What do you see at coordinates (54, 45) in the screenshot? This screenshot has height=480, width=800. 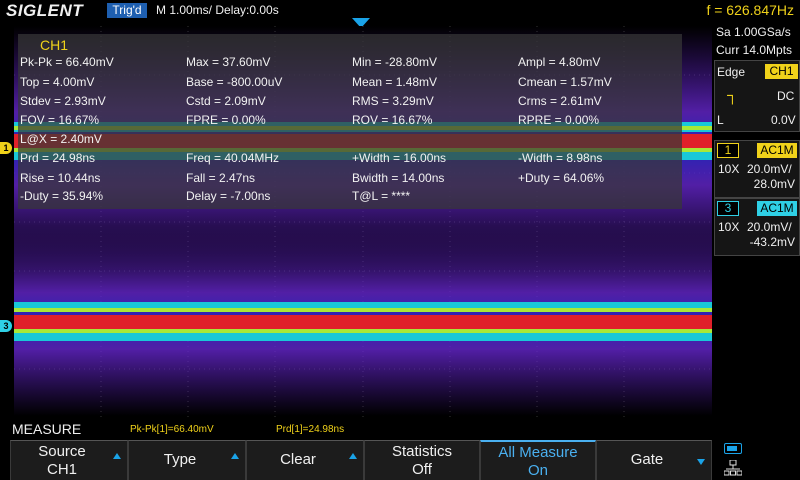 I see `measurement-channel-label: CH1` at bounding box center [54, 45].